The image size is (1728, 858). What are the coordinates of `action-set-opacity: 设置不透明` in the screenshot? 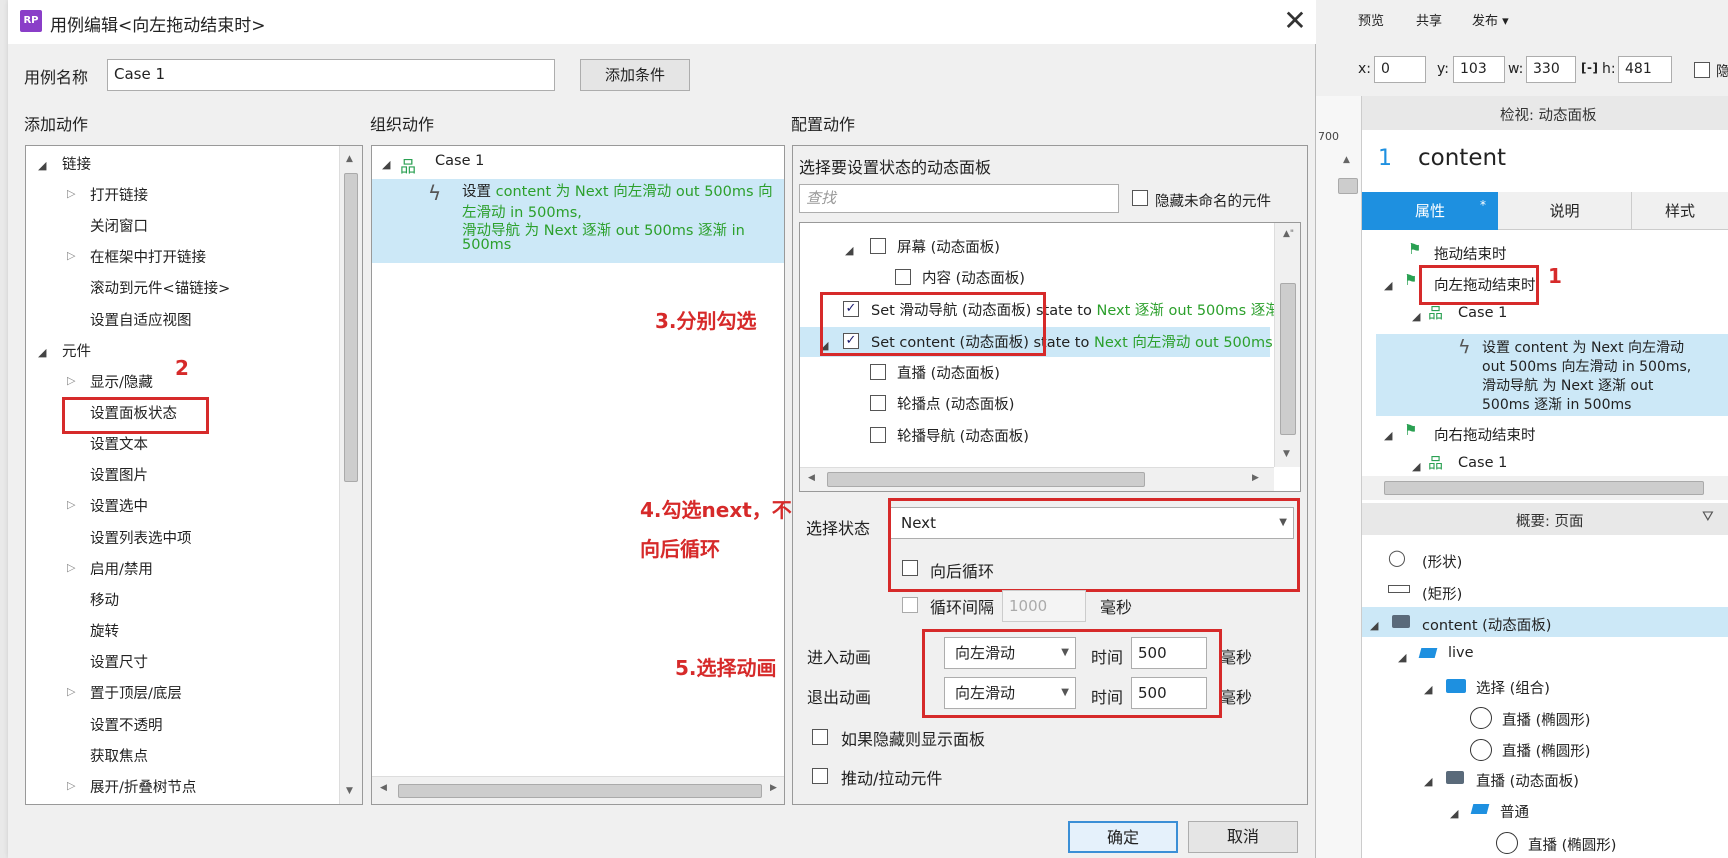 It's located at (126, 724).